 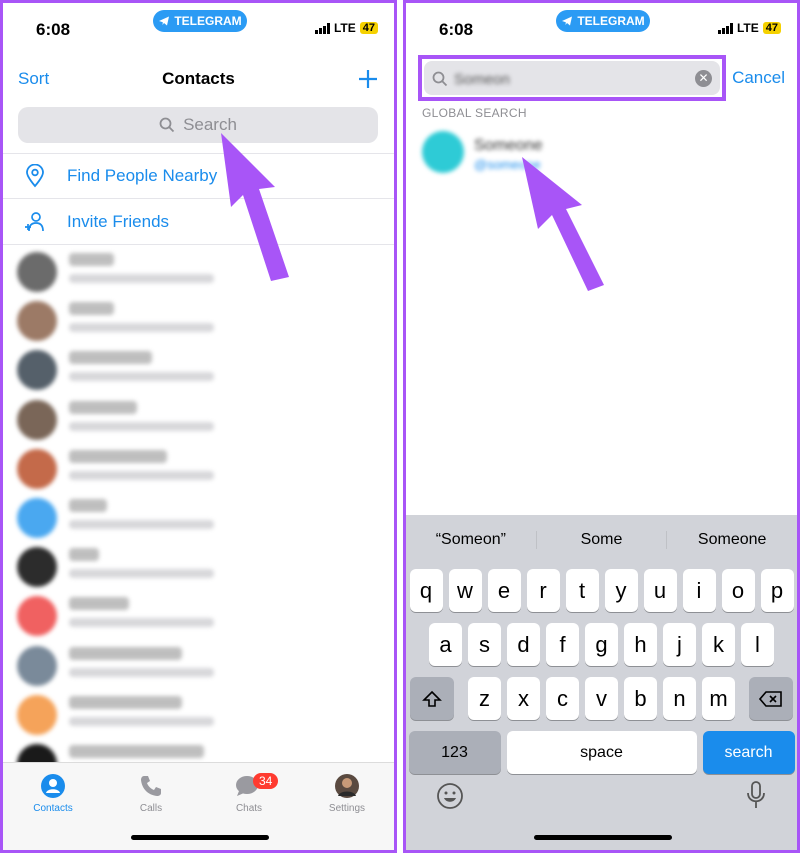 What do you see at coordinates (198, 517) in the screenshot?
I see `contact-row: Aasim last seen 25 minutes ago` at bounding box center [198, 517].